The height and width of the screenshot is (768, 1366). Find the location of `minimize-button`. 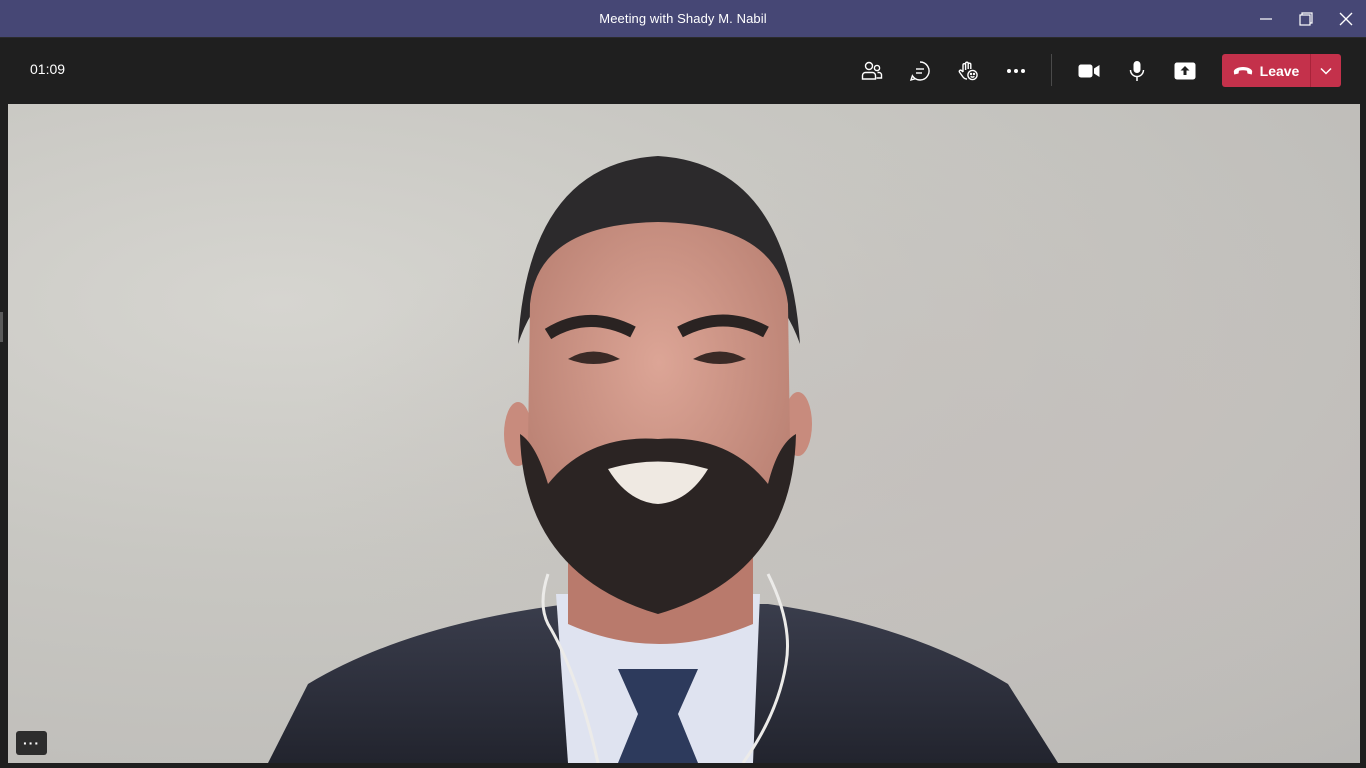

minimize-button is located at coordinates (1266, 18).